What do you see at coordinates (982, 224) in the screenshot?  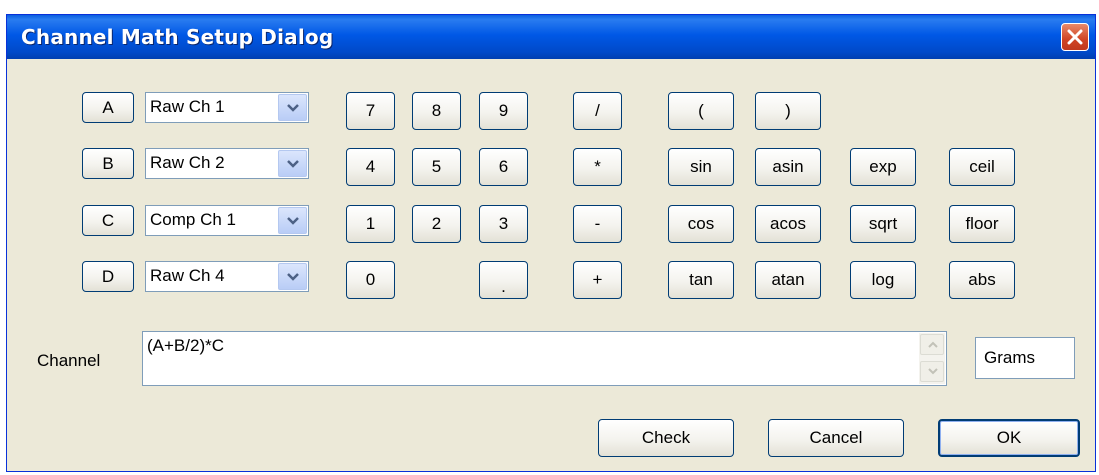 I see `floor-button: floor` at bounding box center [982, 224].